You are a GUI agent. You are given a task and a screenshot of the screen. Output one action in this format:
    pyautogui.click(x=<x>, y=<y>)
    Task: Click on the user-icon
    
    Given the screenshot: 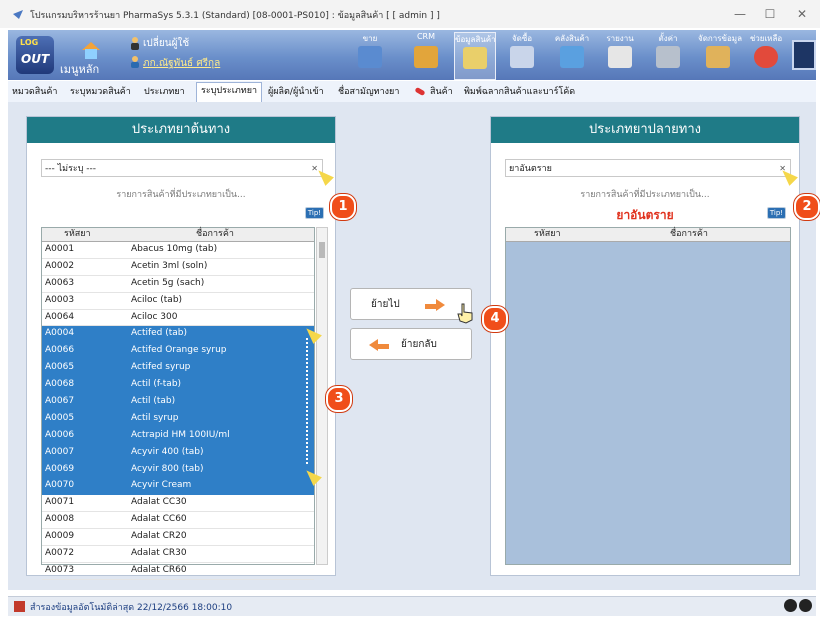 What is the action you would take?
    pyautogui.click(x=135, y=62)
    